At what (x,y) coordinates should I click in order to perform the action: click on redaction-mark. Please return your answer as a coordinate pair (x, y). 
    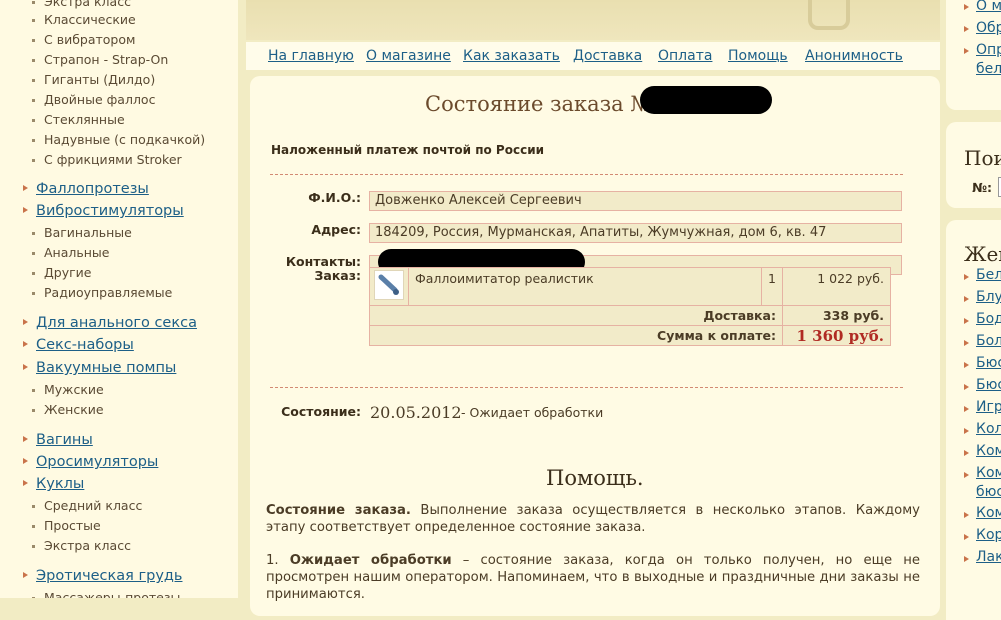
    Looking at the image, I should click on (706, 100).